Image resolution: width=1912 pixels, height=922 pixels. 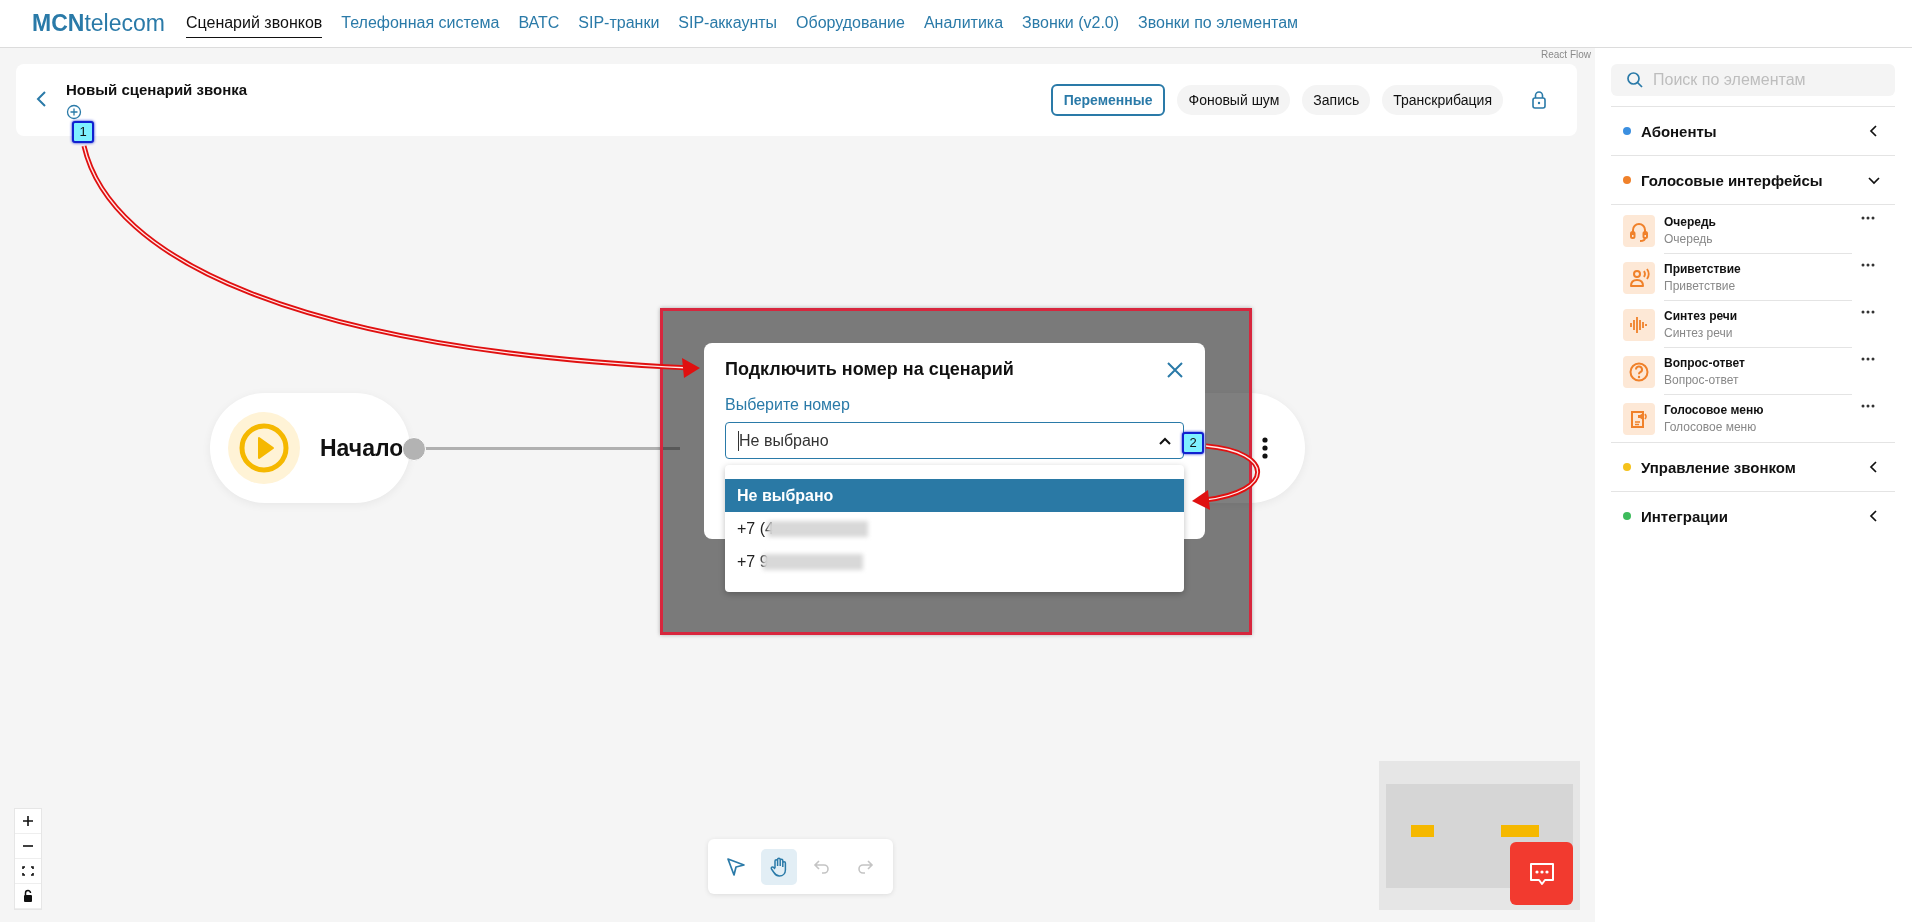 What do you see at coordinates (1234, 100) in the screenshot?
I see `header-button: Фоновый шум` at bounding box center [1234, 100].